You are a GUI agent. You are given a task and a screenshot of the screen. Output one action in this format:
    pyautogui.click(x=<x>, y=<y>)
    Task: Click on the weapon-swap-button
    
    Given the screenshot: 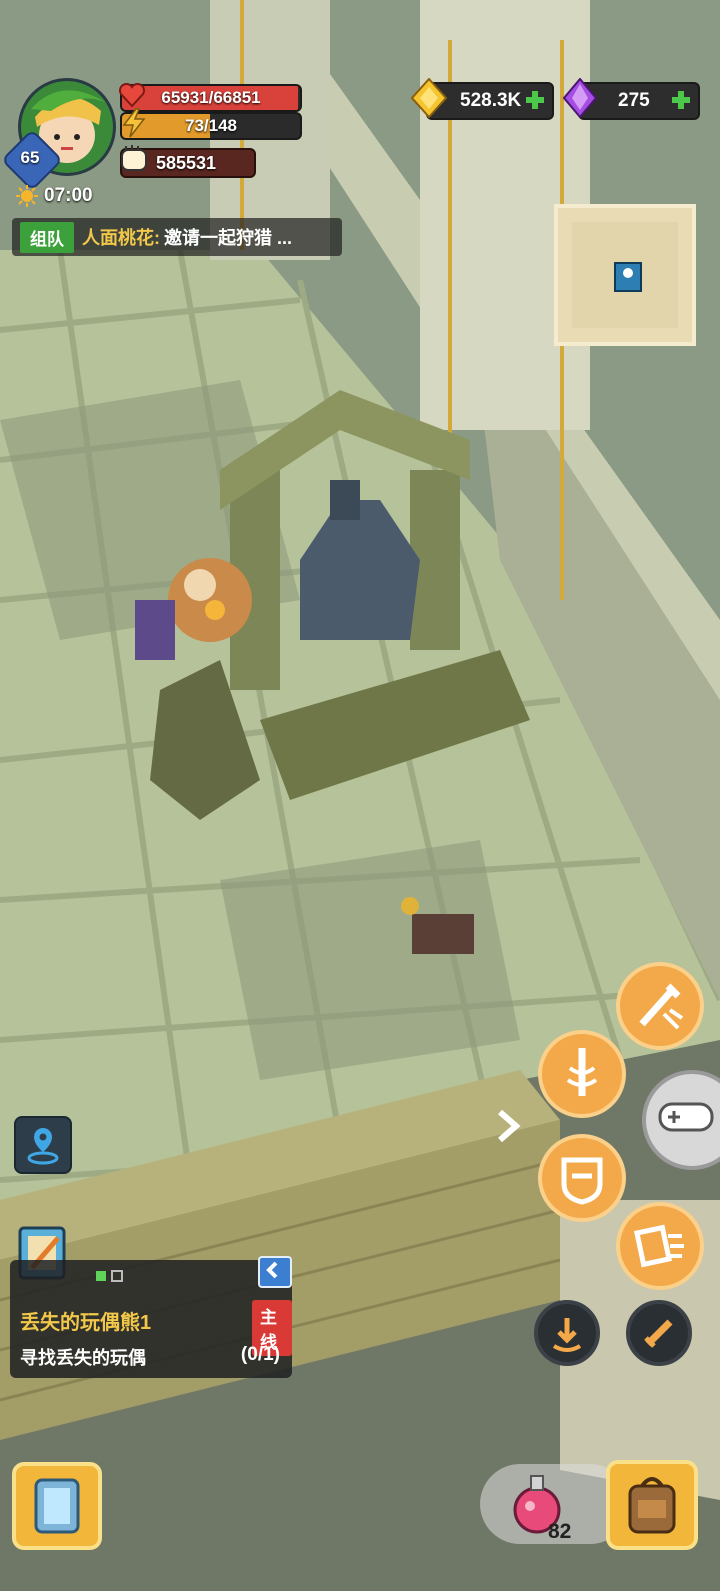 What is the action you would take?
    pyautogui.click(x=659, y=1333)
    